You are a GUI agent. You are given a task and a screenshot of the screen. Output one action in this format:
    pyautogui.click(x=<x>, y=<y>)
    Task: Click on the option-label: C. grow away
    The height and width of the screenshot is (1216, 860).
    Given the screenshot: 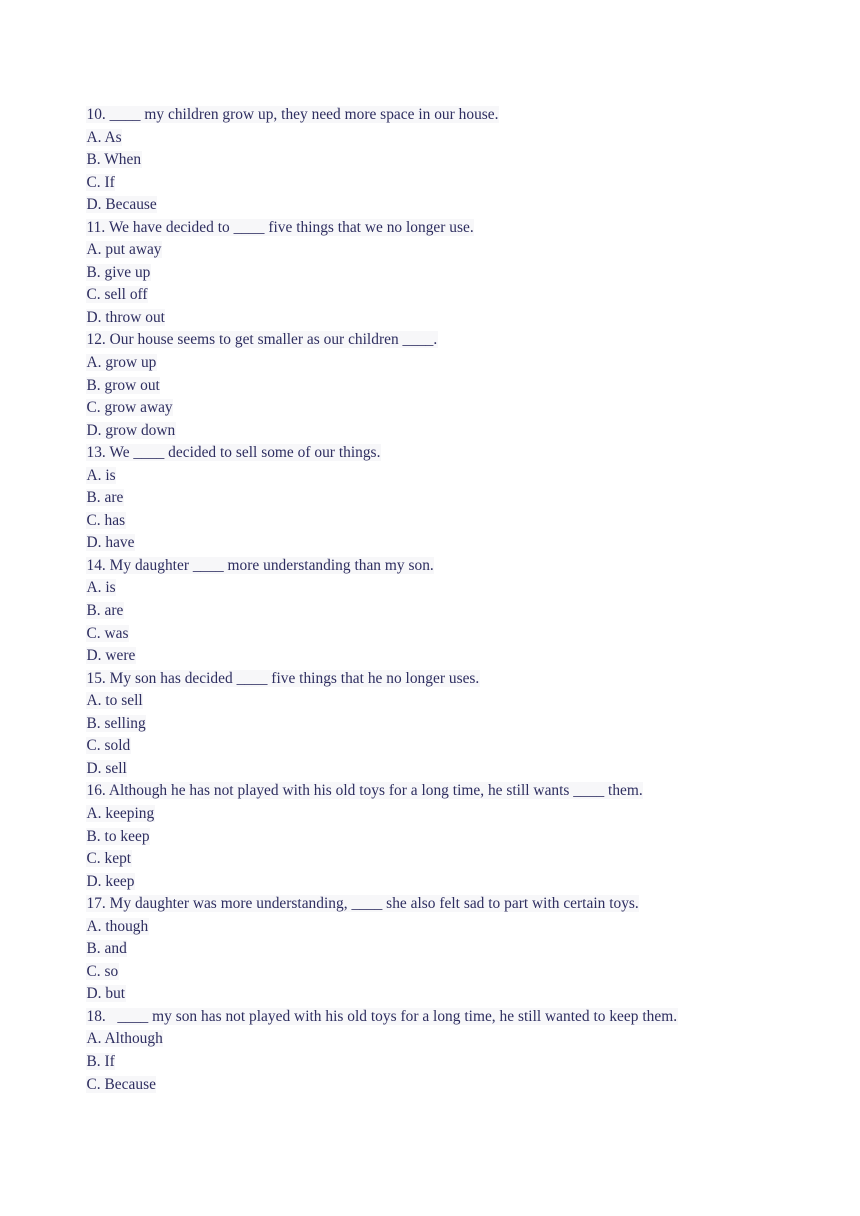 What is the action you would take?
    pyautogui.click(x=130, y=408)
    